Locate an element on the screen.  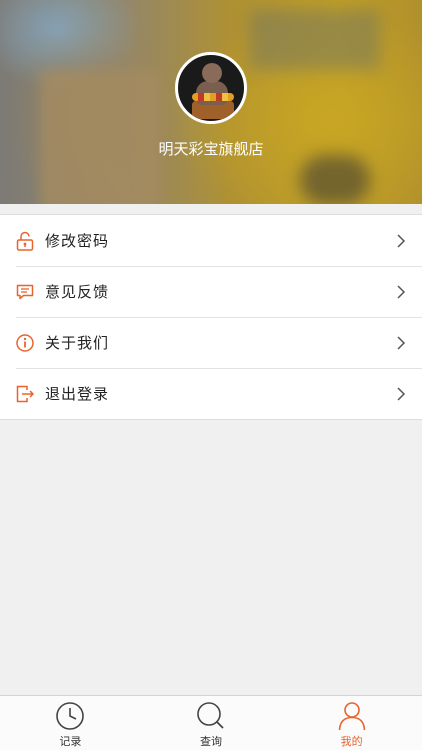
menu-item-feedback: 意见反馈 is located at coordinates (211, 291).